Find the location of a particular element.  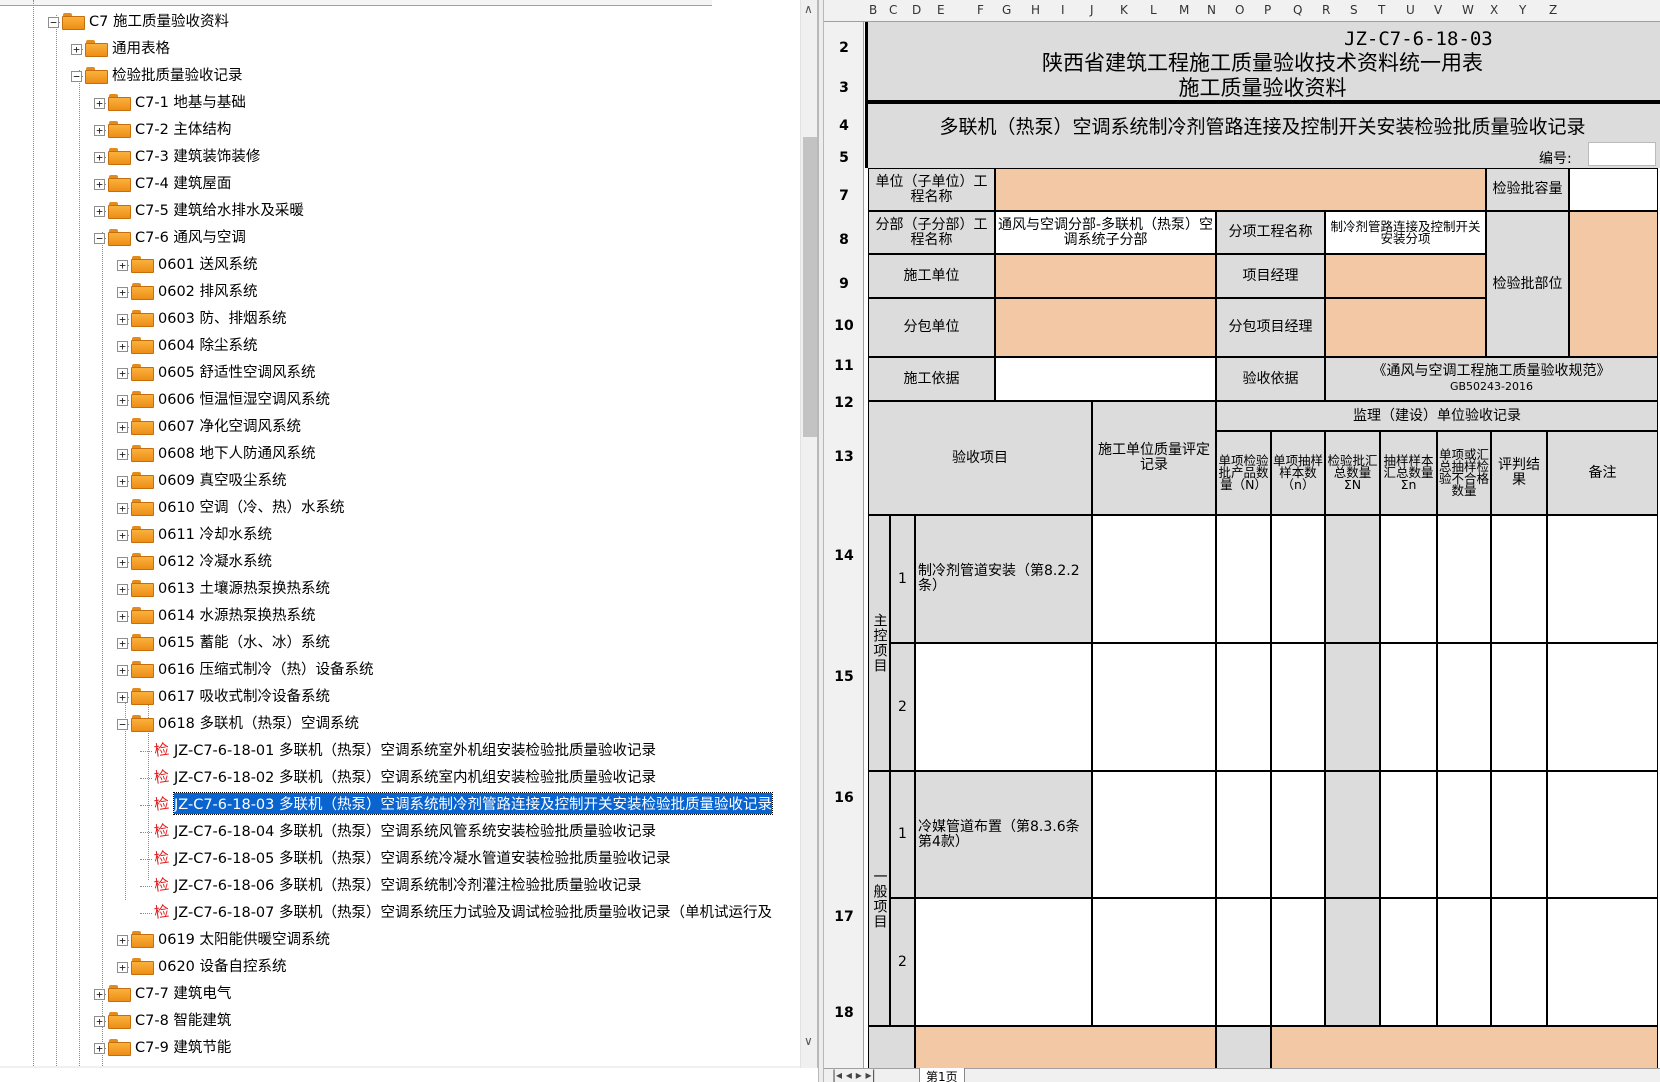

row-header: 2 is located at coordinates (844, 48).